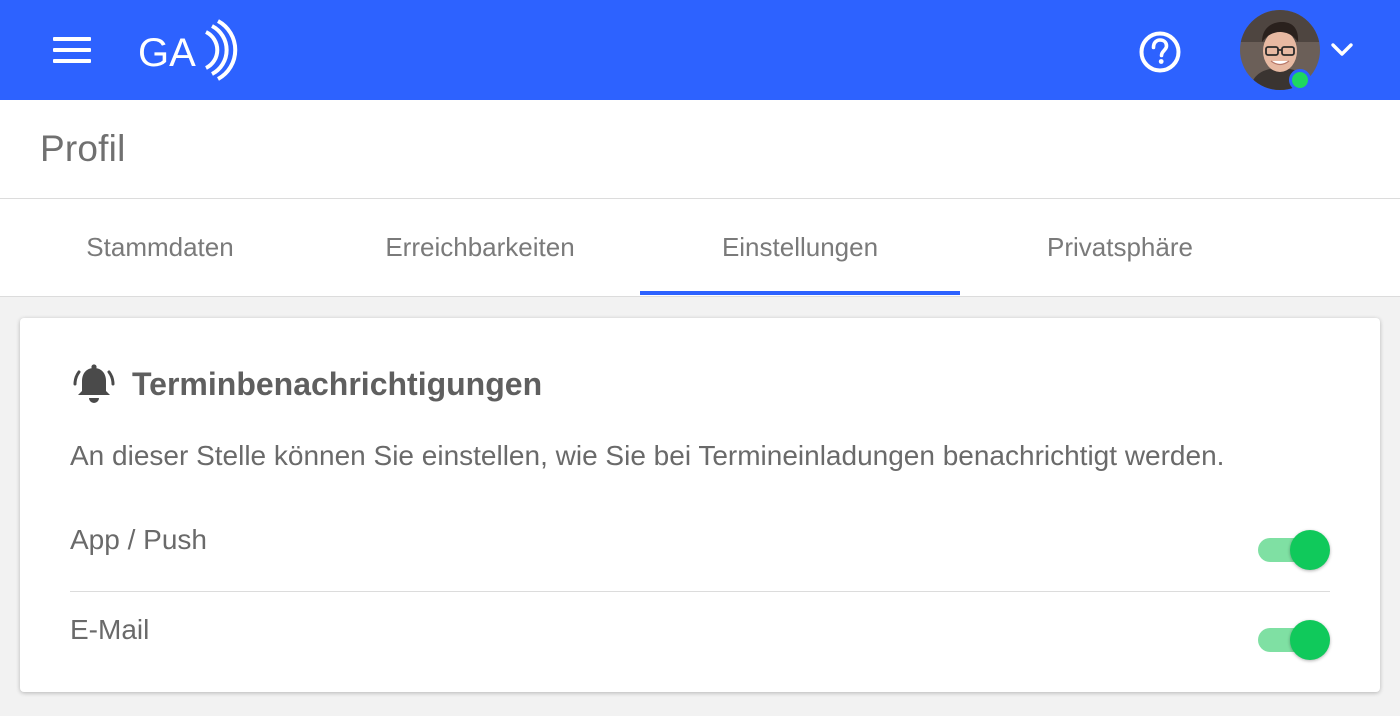 The height and width of the screenshot is (716, 1400). I want to click on ga-logo-icon: GA, so click(188, 50).